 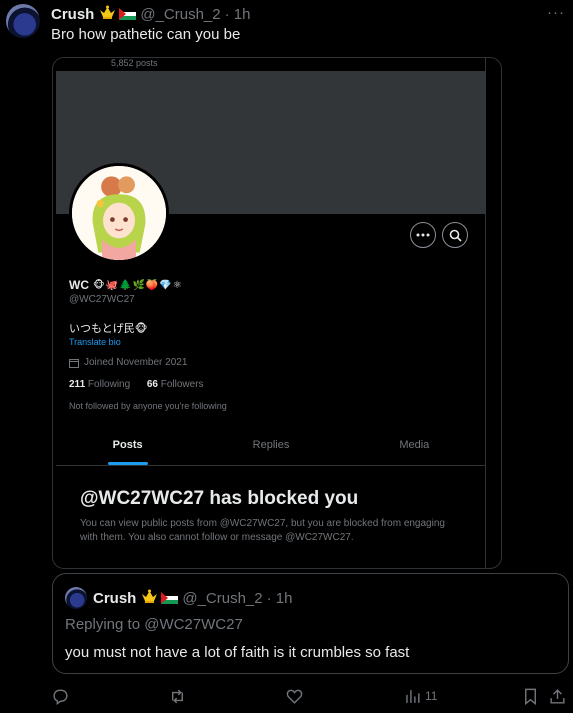 I want to click on joined-date: Joined November 2021, so click(x=128, y=362).